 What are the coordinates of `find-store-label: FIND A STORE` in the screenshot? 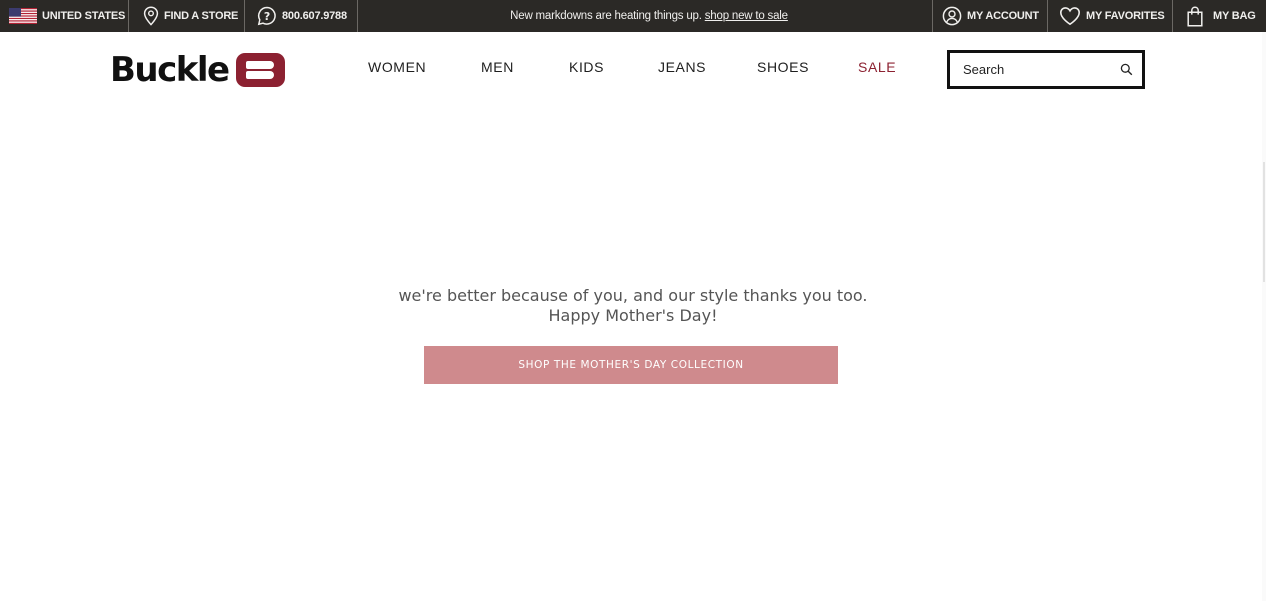 It's located at (201, 16).